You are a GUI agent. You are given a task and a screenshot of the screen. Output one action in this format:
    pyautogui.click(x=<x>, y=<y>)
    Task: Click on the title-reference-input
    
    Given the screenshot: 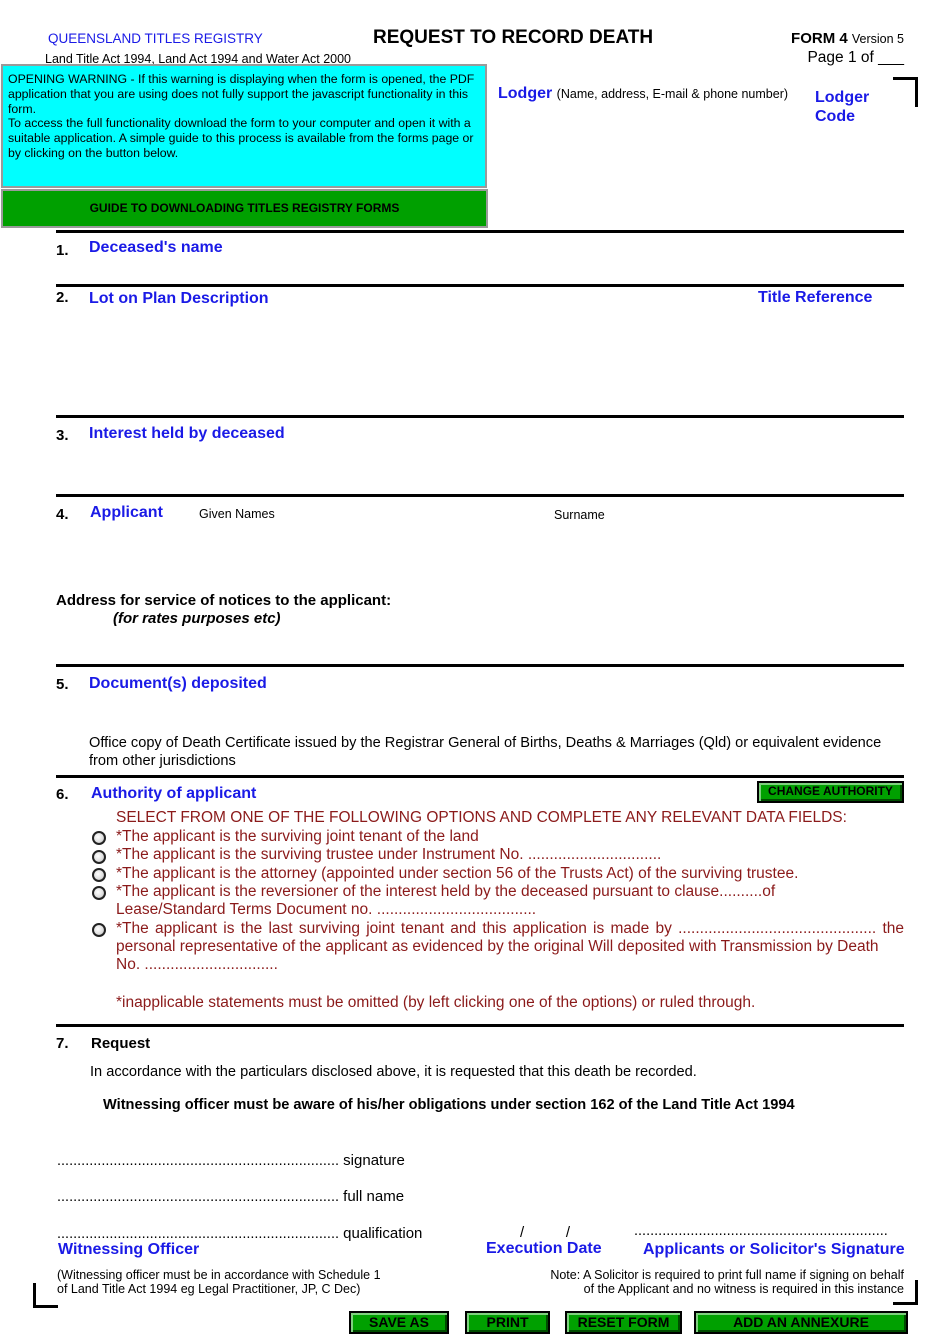 What is the action you would take?
    pyautogui.click(x=831, y=362)
    